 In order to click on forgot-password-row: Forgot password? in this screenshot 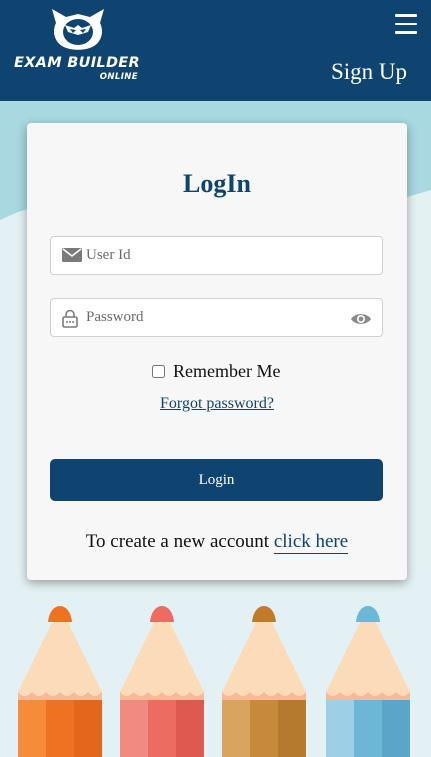, I will do `click(217, 404)`.